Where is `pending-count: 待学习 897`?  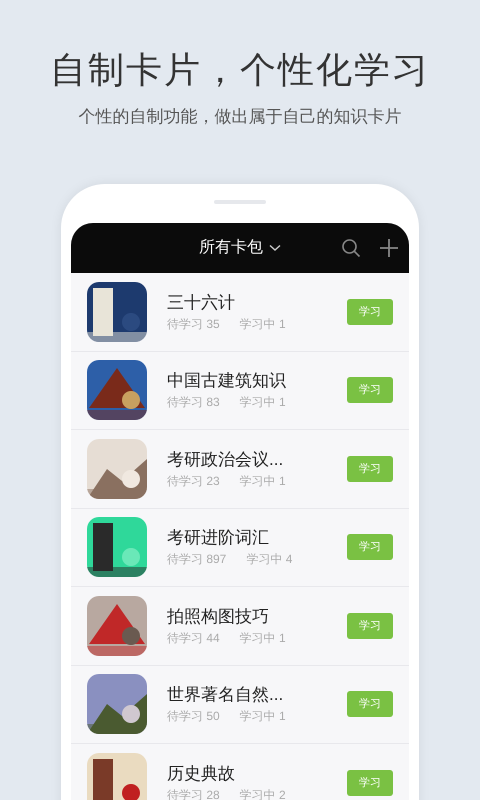 pending-count: 待学习 897 is located at coordinates (196, 559).